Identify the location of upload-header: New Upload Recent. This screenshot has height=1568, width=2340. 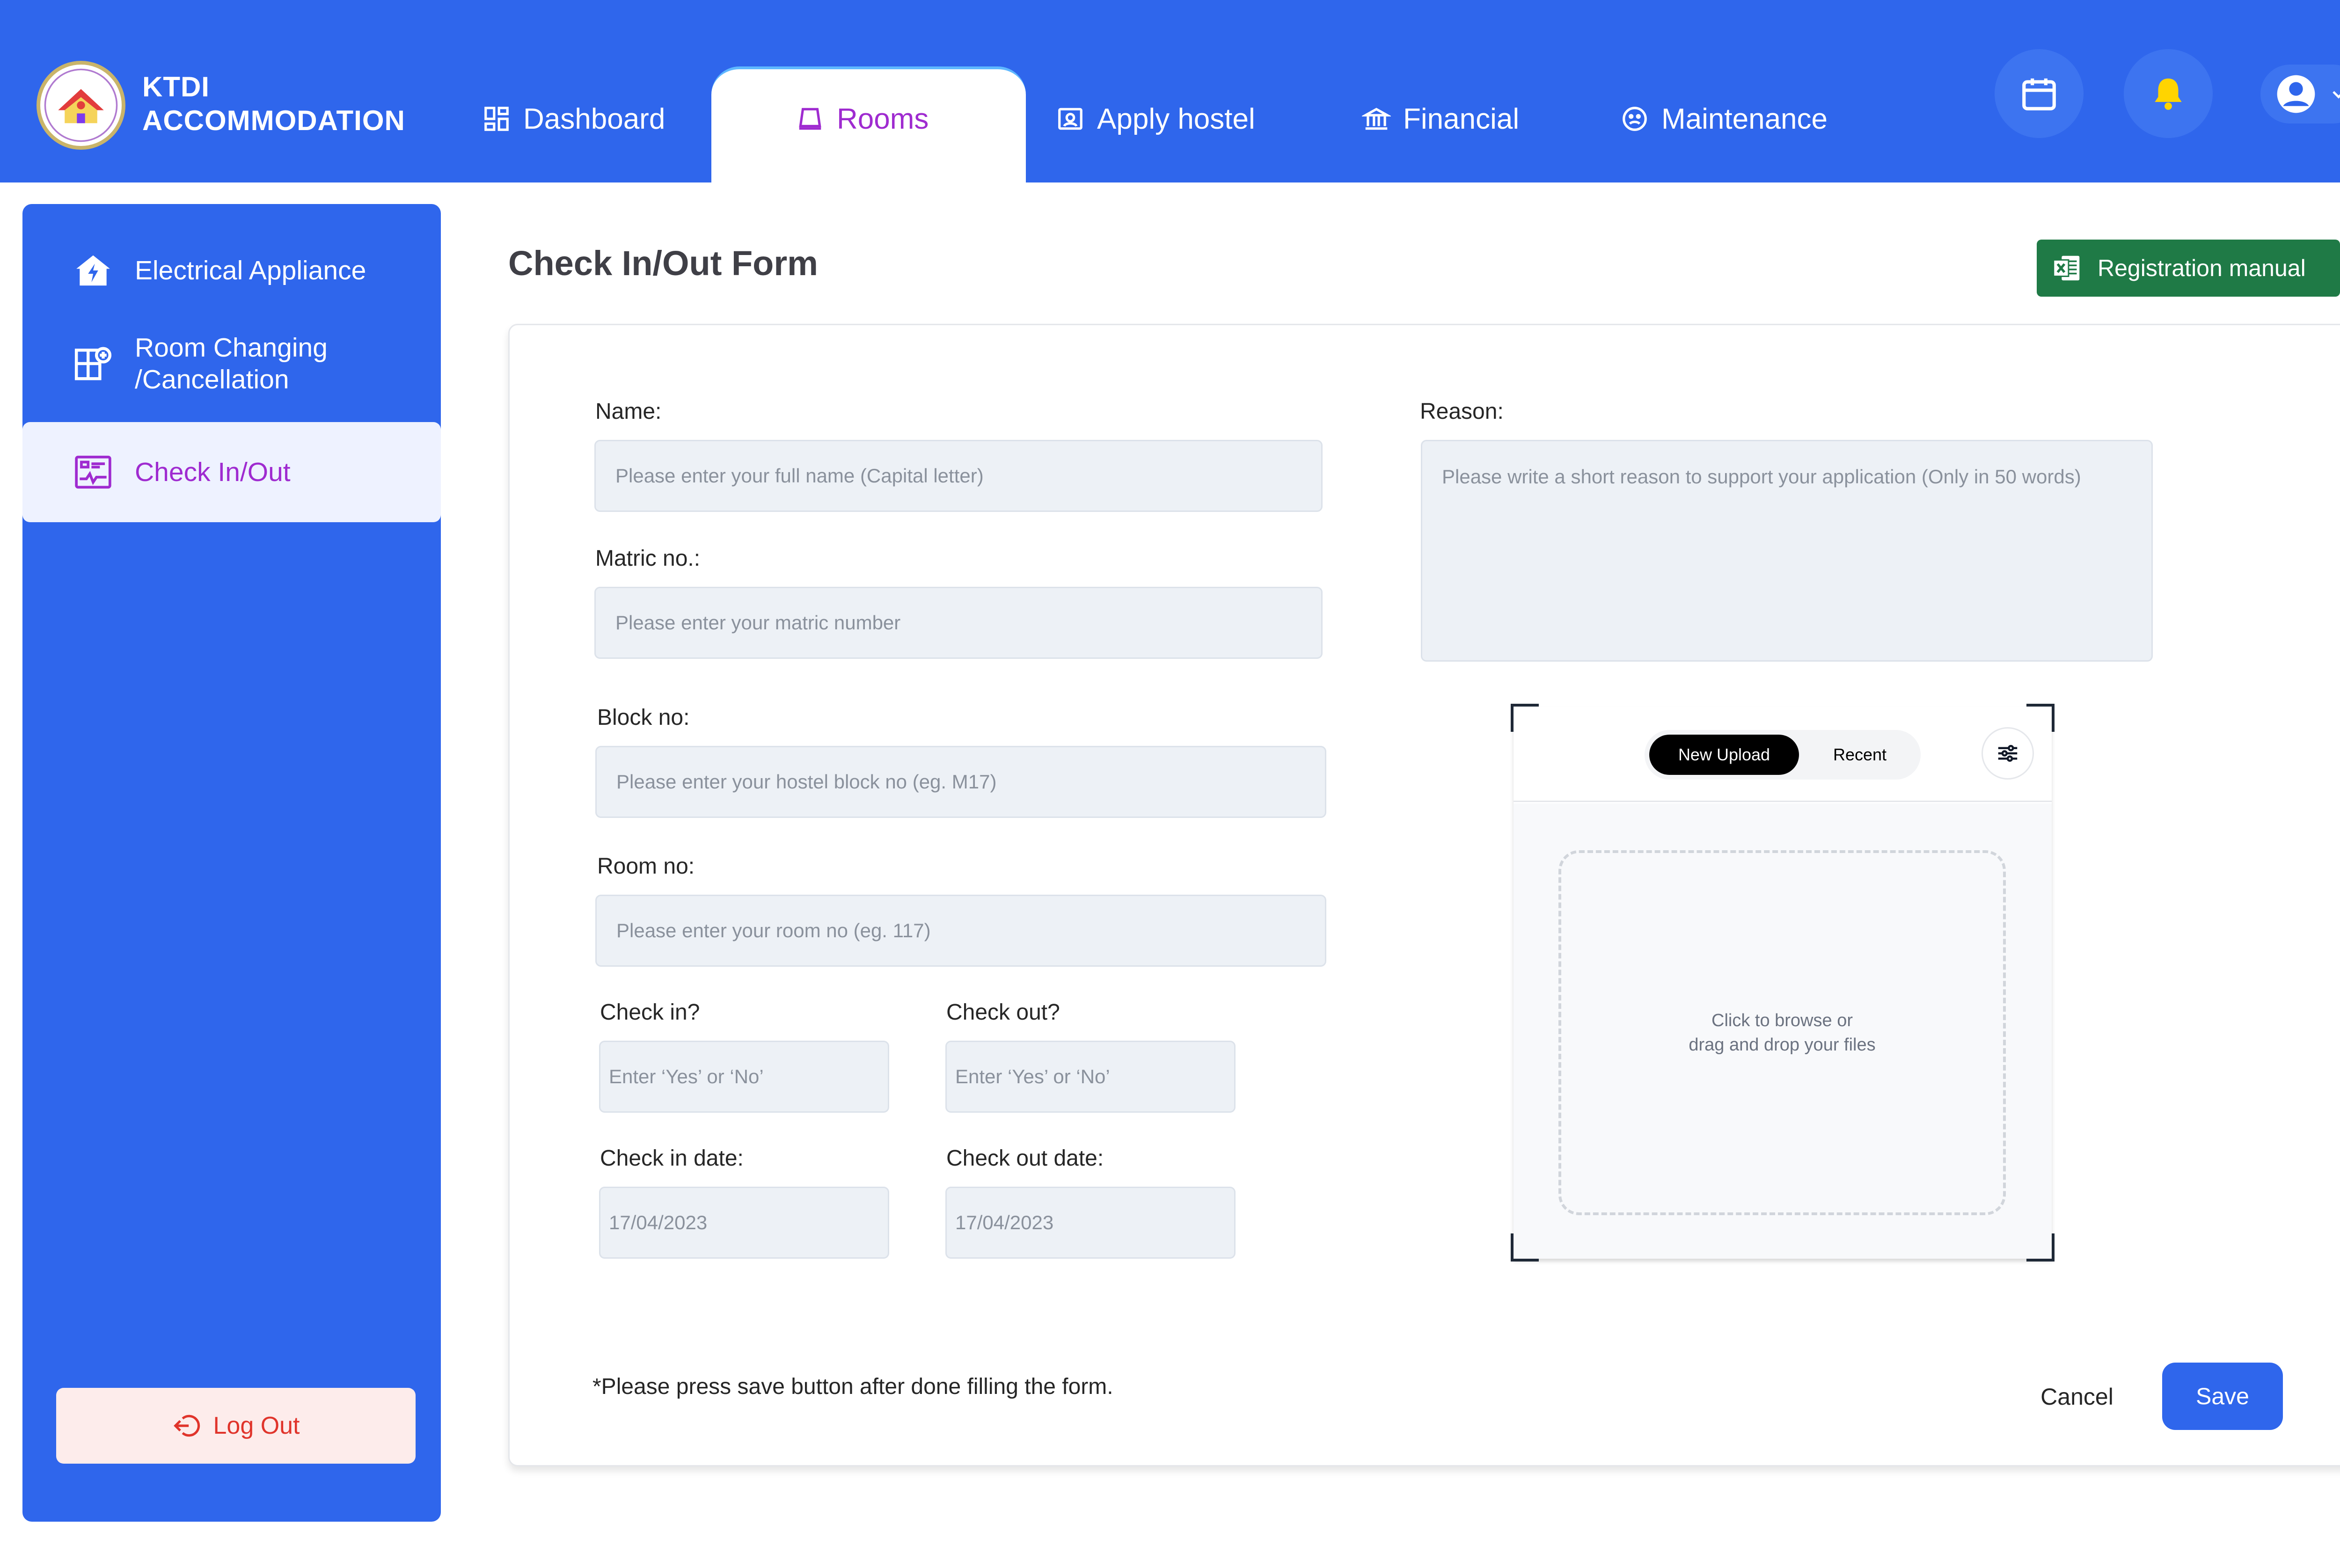
(1783, 754).